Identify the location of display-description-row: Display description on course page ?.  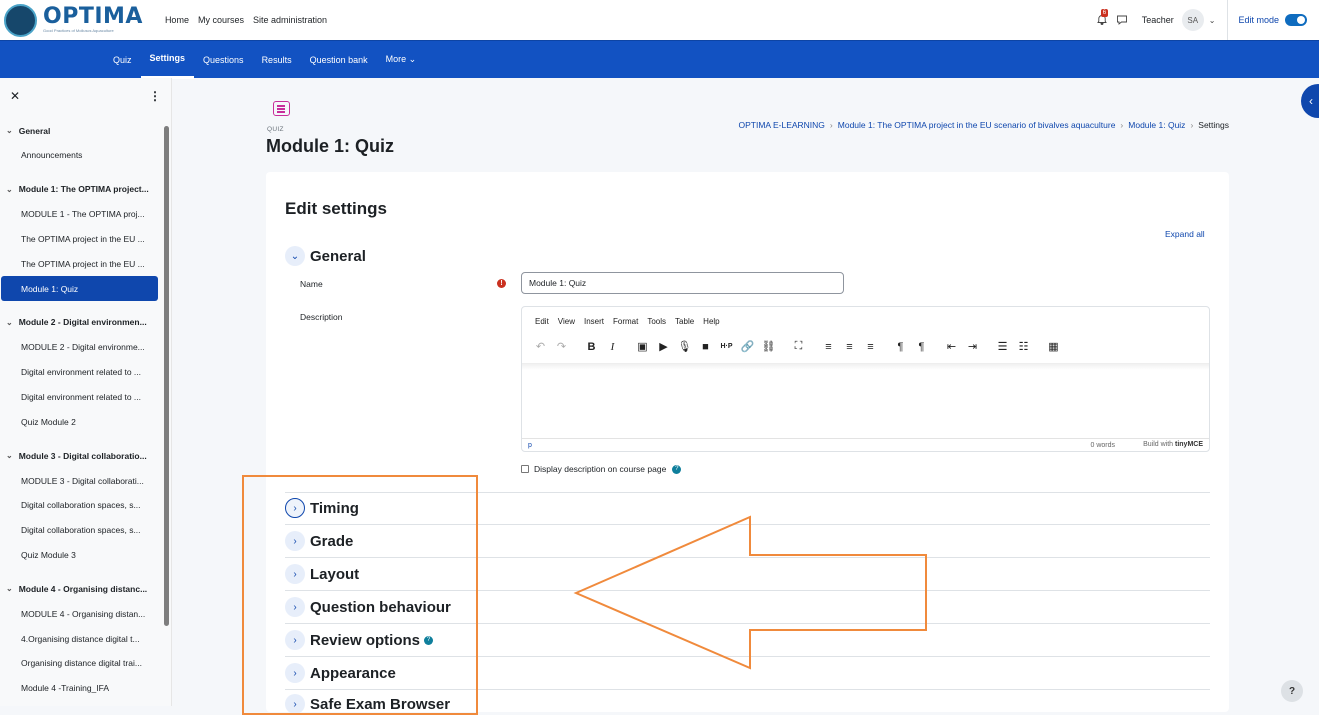
(601, 469).